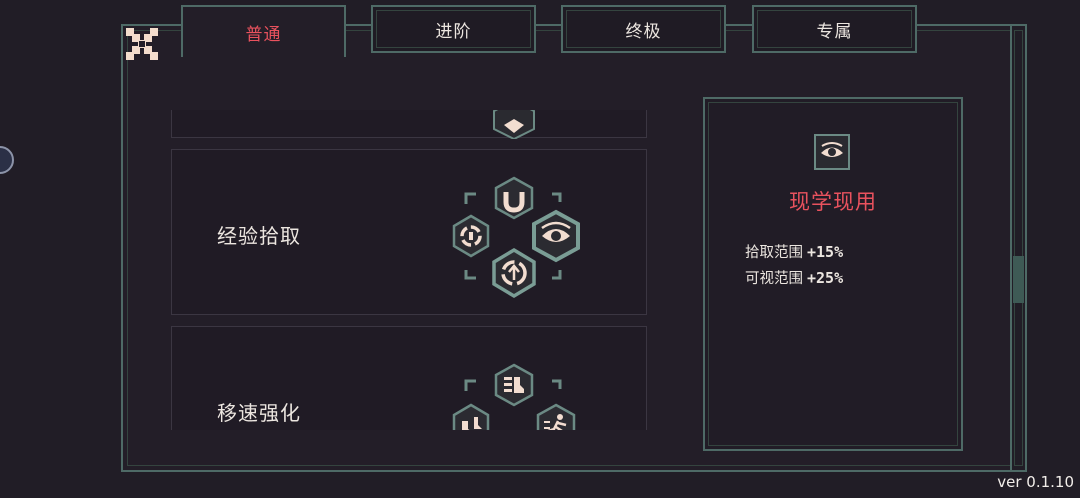 The width and height of the screenshot is (1080, 498). What do you see at coordinates (774, 279) in the screenshot?
I see `stat-label: 可视范围` at bounding box center [774, 279].